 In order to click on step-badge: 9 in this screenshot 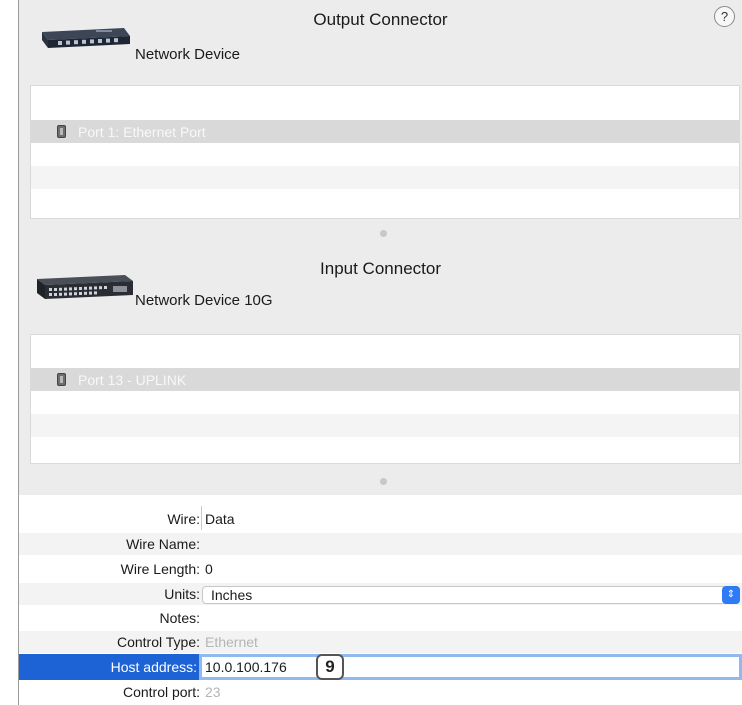, I will do `click(330, 667)`.